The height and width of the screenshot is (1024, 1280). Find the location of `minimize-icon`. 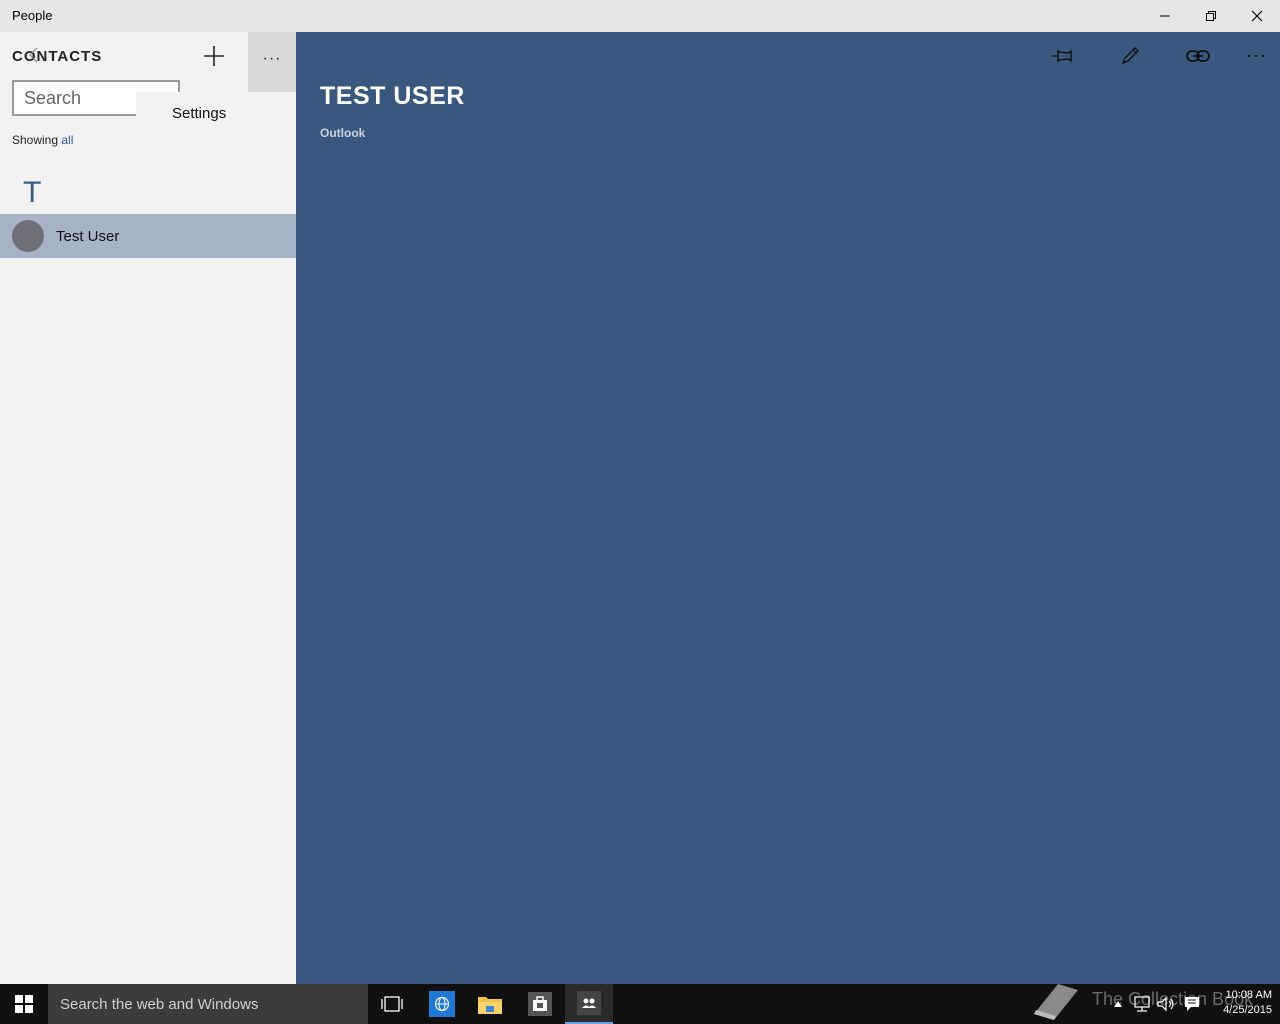

minimize-icon is located at coordinates (1165, 16).